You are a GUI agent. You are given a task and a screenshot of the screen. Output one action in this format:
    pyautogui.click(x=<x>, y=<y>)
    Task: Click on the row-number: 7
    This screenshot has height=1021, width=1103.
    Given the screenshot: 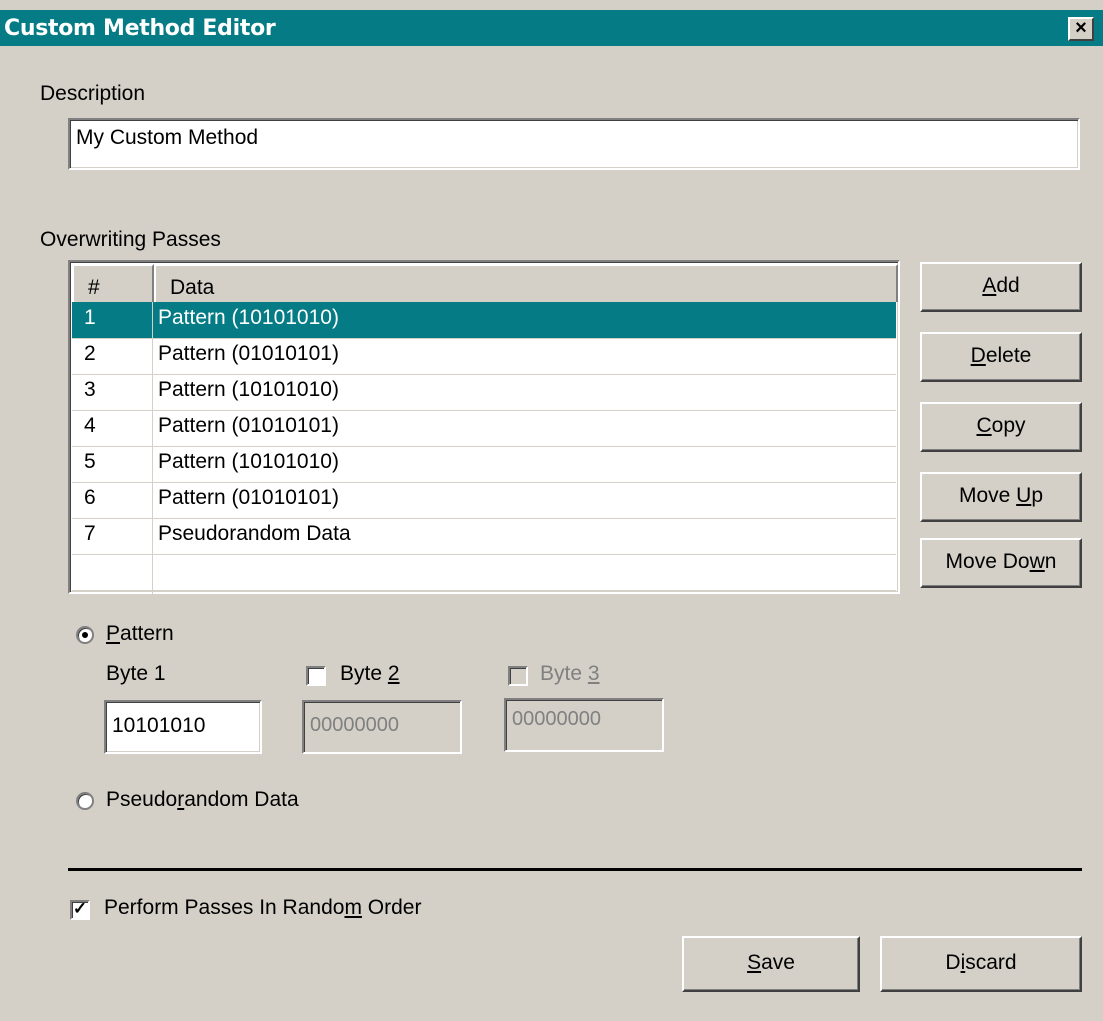 What is the action you would take?
    pyautogui.click(x=90, y=533)
    